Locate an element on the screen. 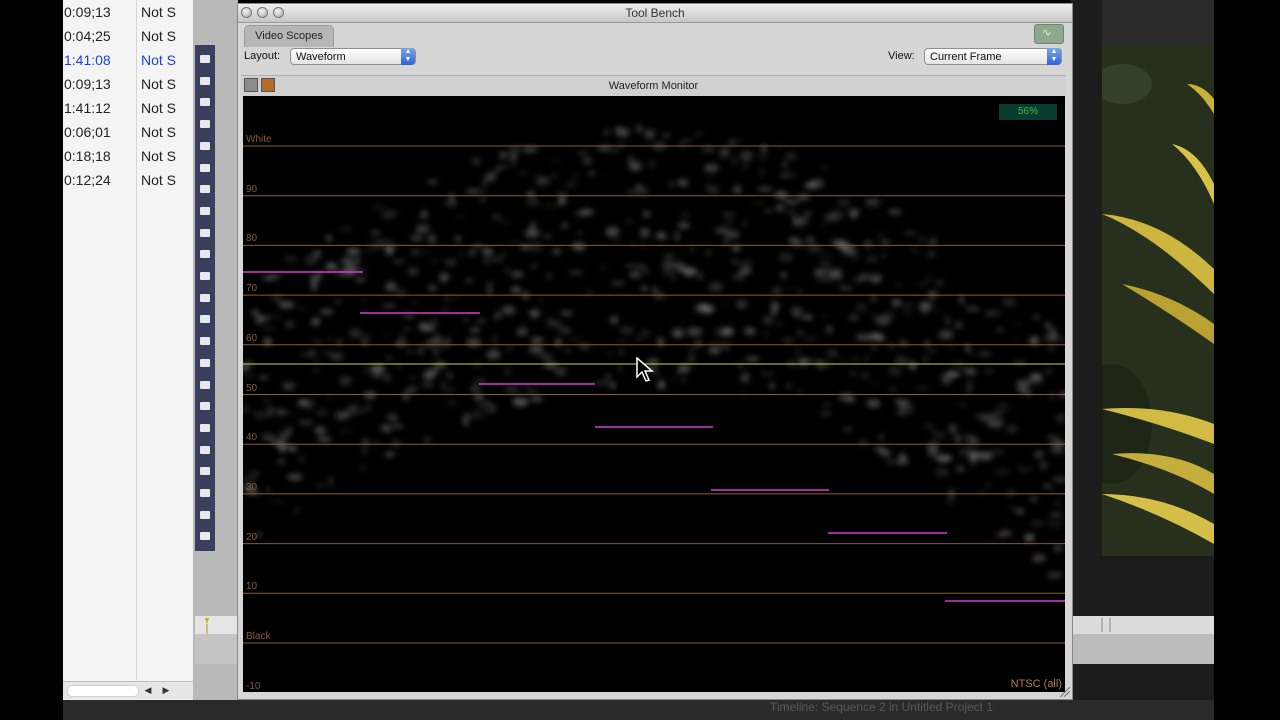 Image resolution: width=1280 pixels, height=720 pixels. timeline-ruler-right is located at coordinates (1142, 625).